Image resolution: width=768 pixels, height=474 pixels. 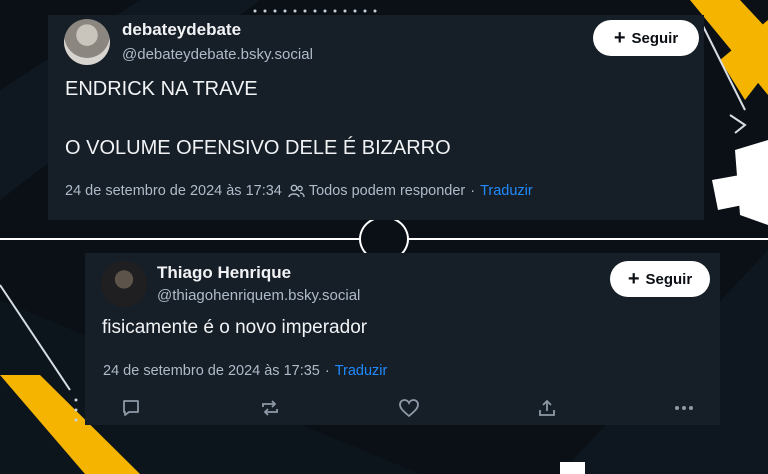 I want to click on more-icon, so click(x=684, y=408).